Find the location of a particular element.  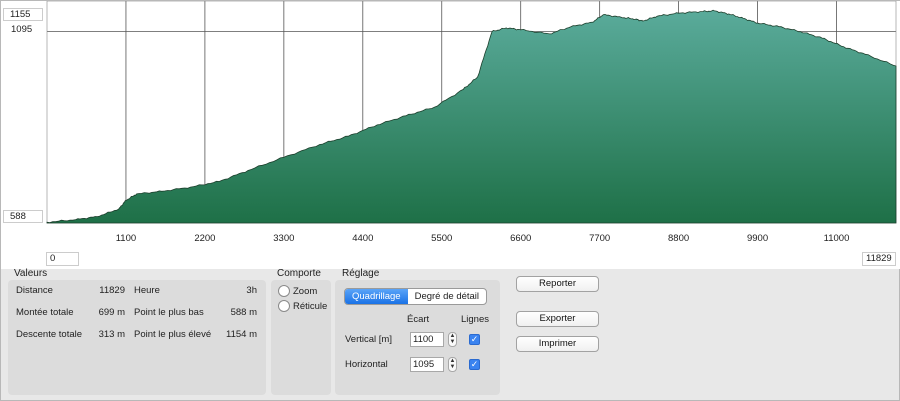

behavior-panel: Zoom Réticule is located at coordinates (301, 337).